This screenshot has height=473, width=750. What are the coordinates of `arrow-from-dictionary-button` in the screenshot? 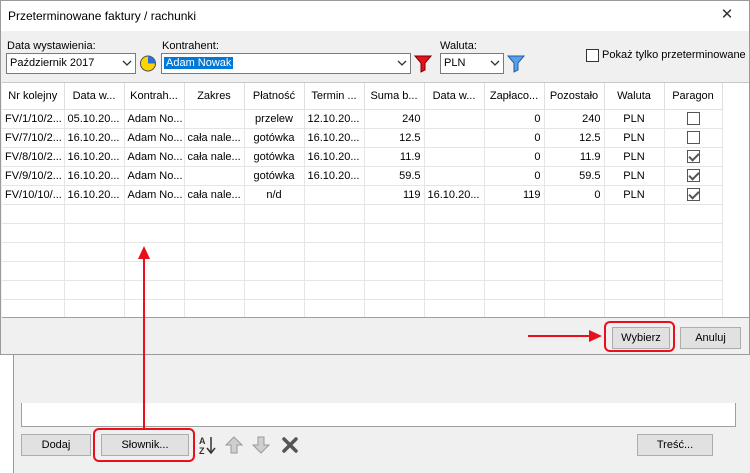 It's located at (144, 337).